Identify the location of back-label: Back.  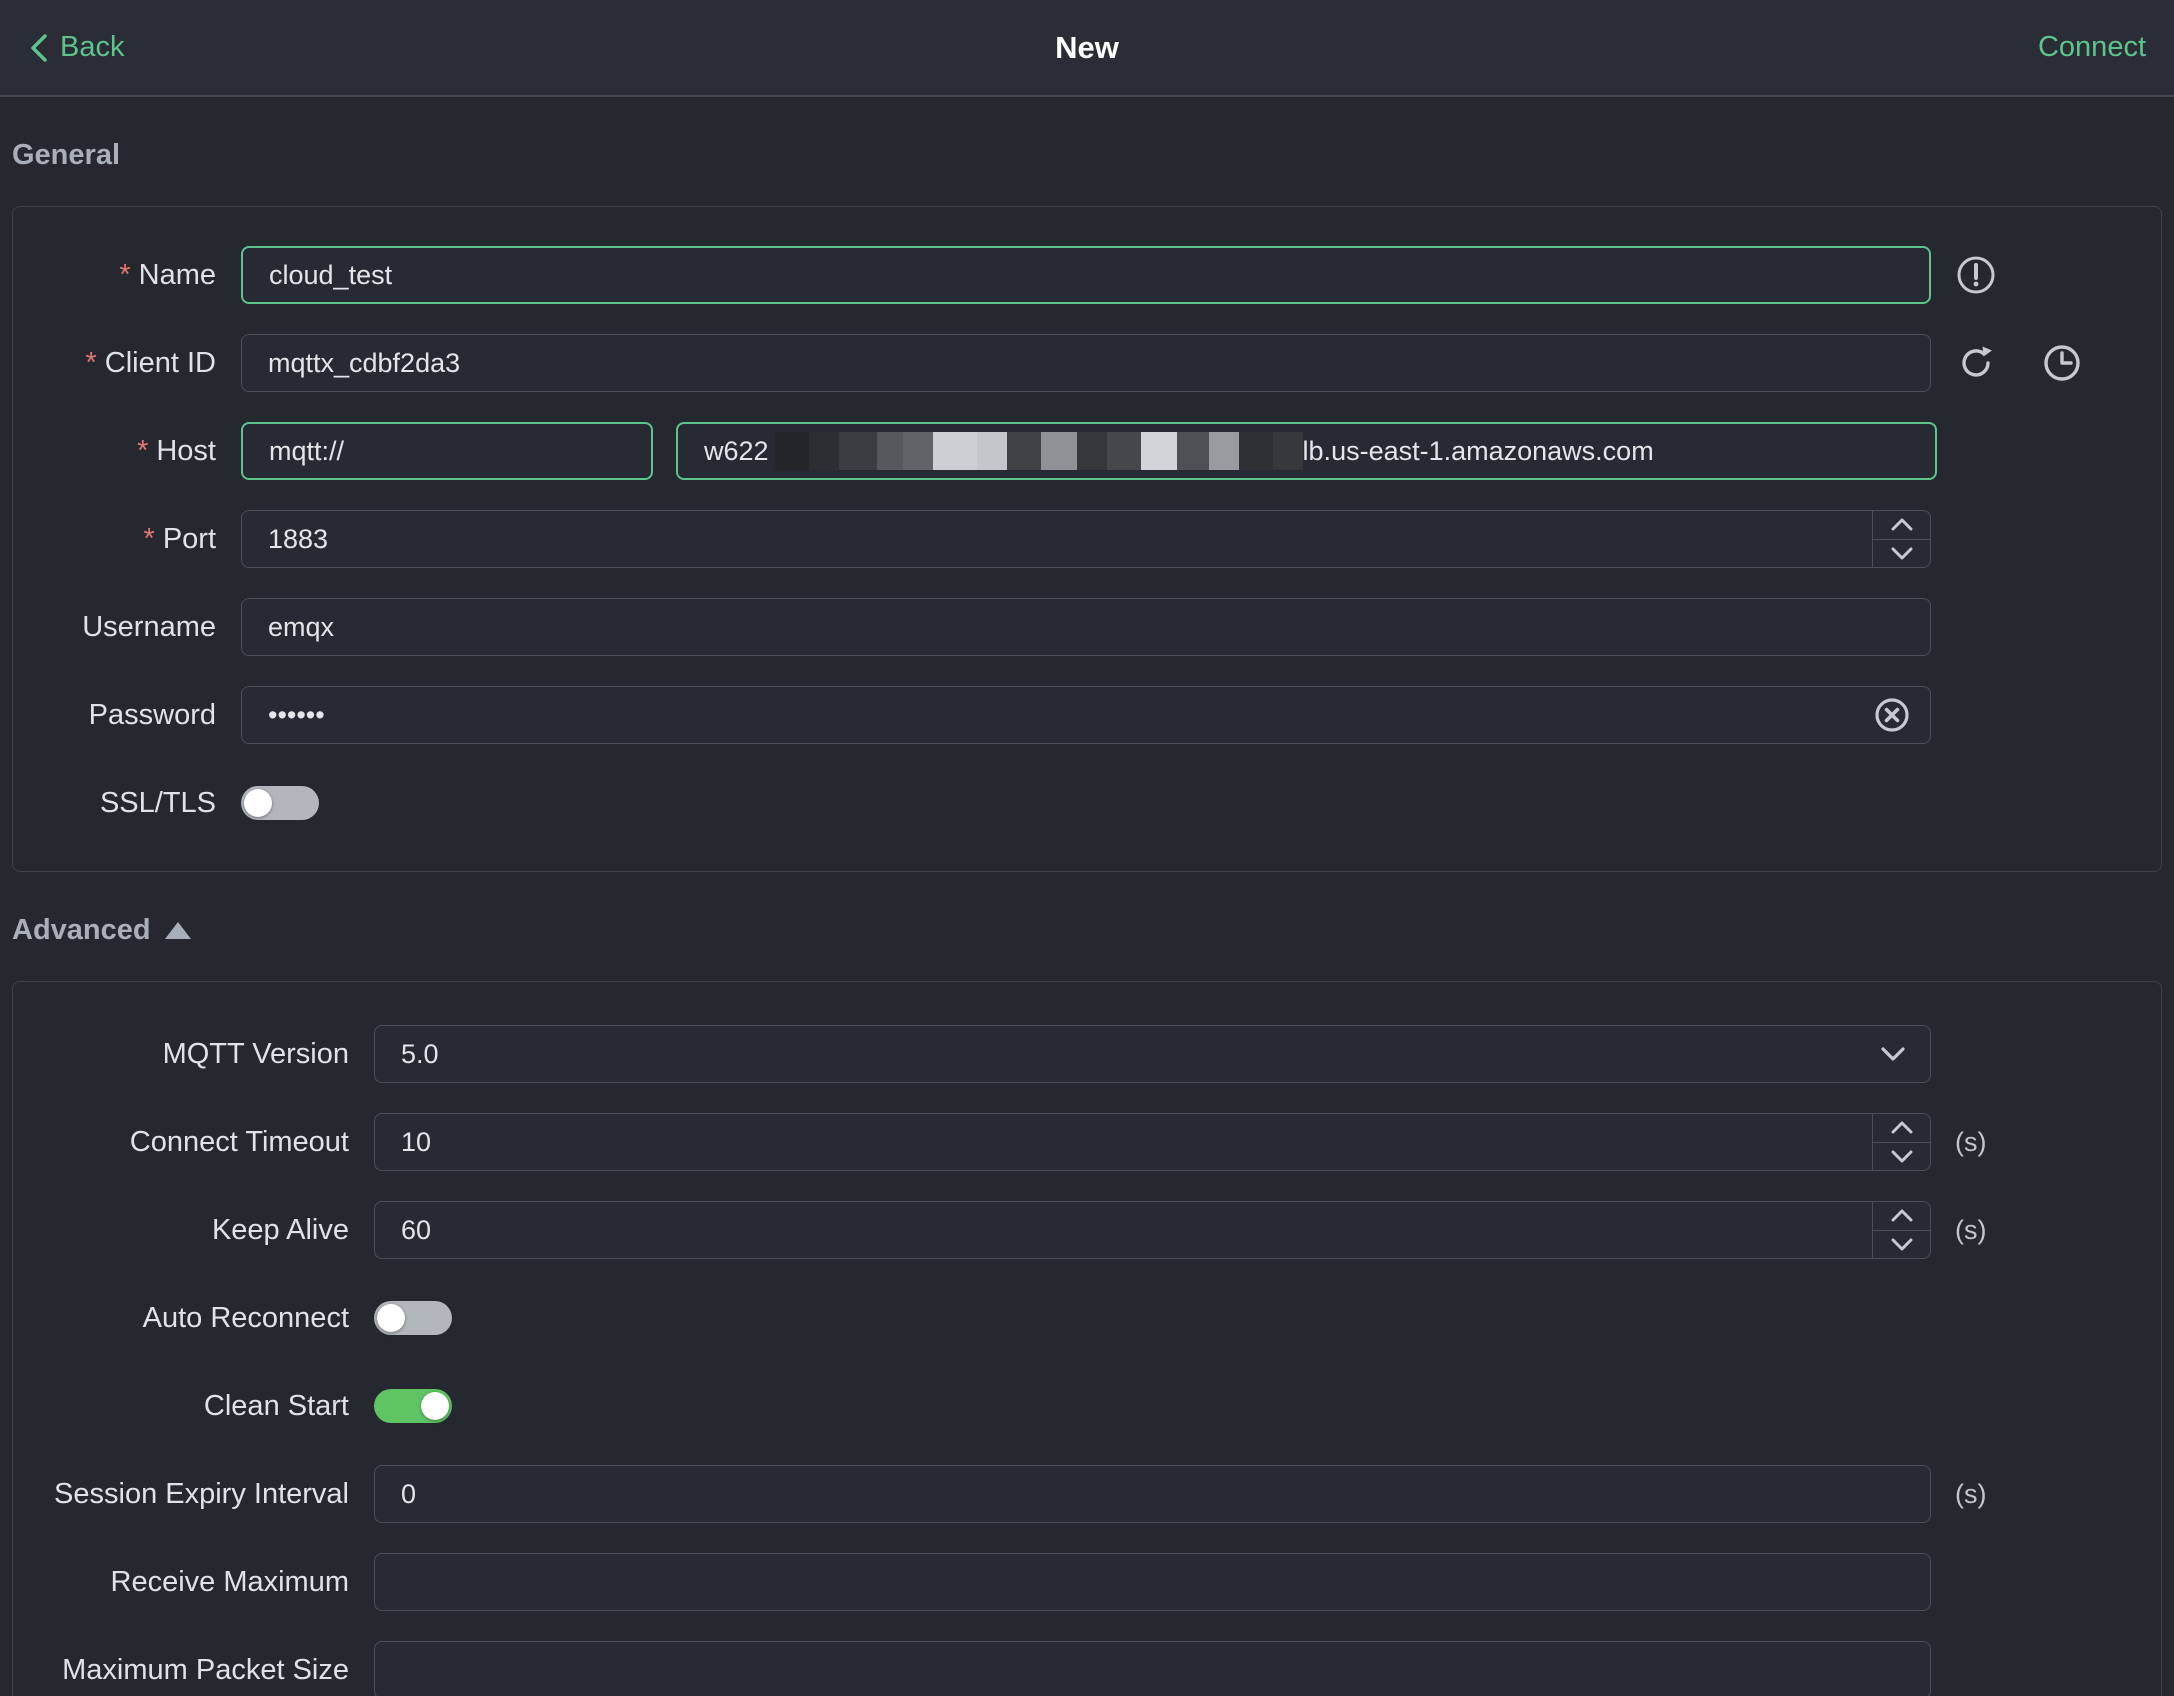
(92, 47).